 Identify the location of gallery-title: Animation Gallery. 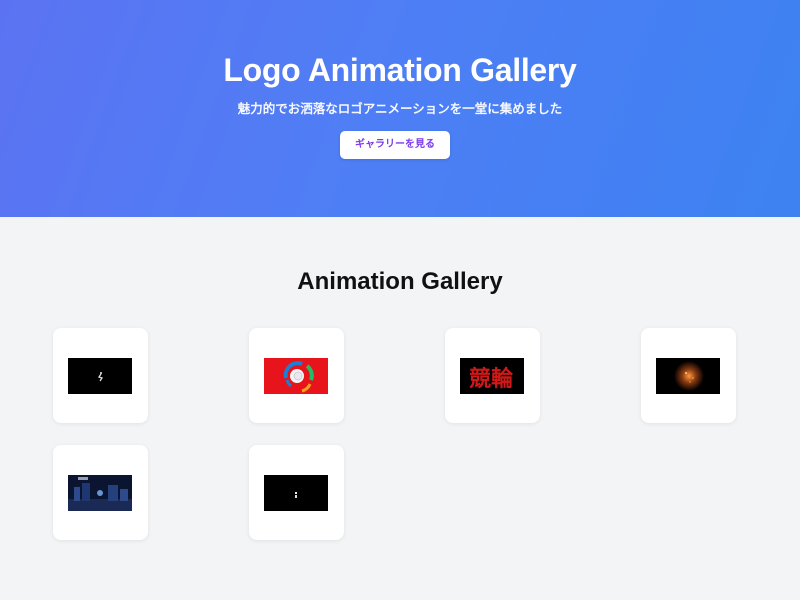
(400, 281).